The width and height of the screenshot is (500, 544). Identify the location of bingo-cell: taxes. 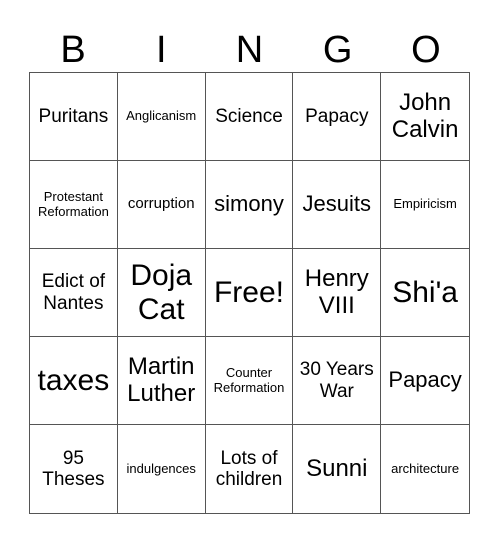
(74, 381).